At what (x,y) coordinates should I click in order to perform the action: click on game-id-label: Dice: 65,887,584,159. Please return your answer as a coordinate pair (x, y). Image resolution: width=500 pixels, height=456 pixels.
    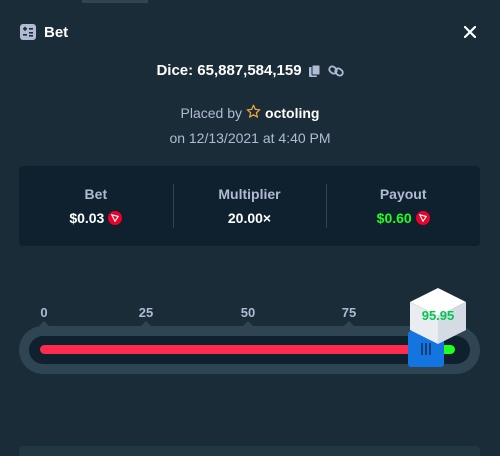
    Looking at the image, I should click on (229, 70).